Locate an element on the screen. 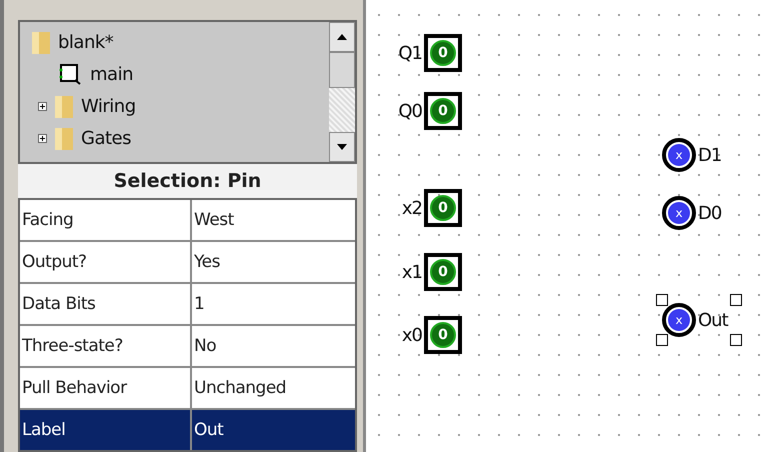 The width and height of the screenshot is (767, 452). scroll-up-button is located at coordinates (342, 37).